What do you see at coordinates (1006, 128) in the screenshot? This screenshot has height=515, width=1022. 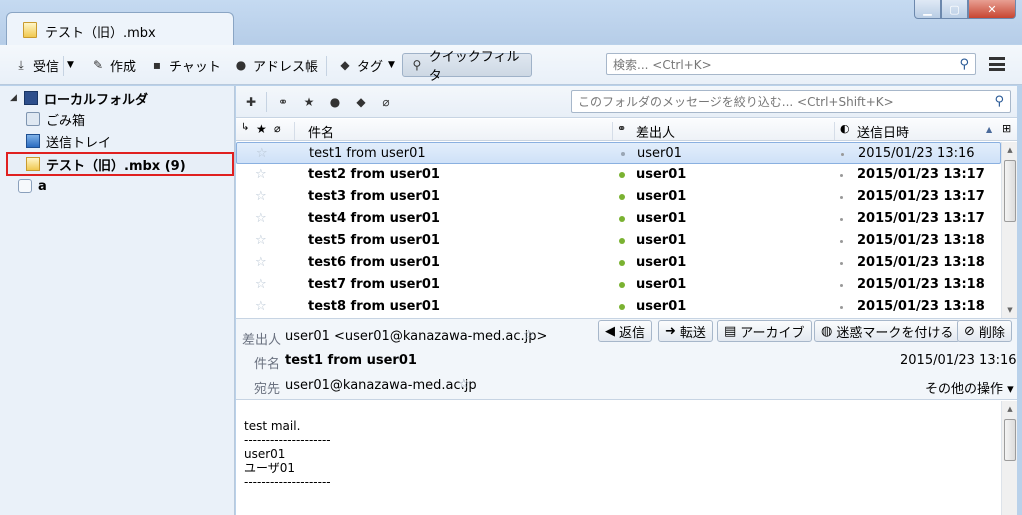 I see `column-picker-icon: ⊞` at bounding box center [1006, 128].